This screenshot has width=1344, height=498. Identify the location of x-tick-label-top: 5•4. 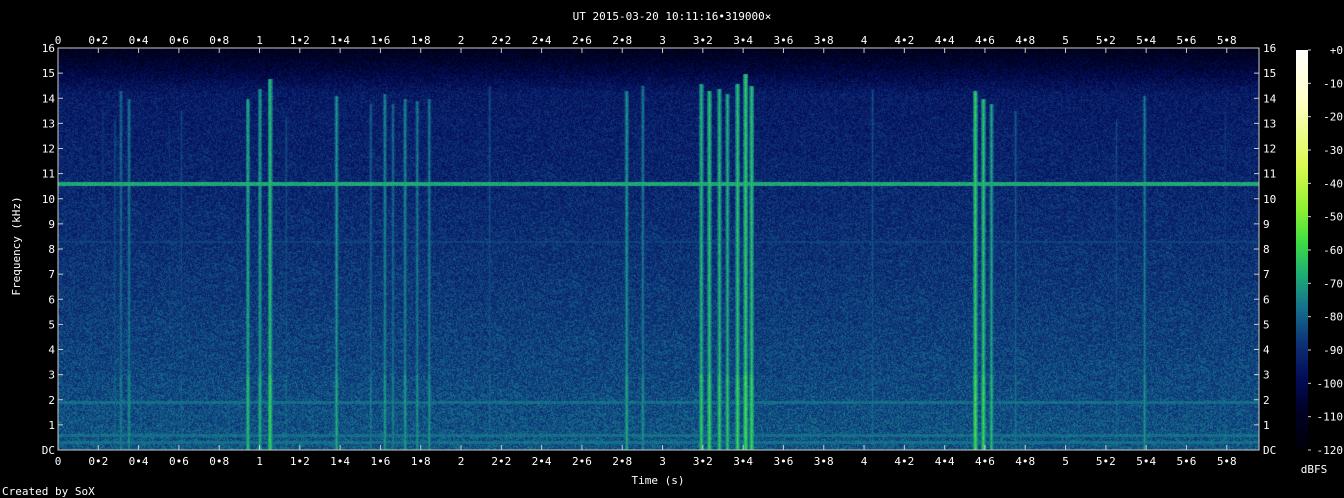
(1146, 40).